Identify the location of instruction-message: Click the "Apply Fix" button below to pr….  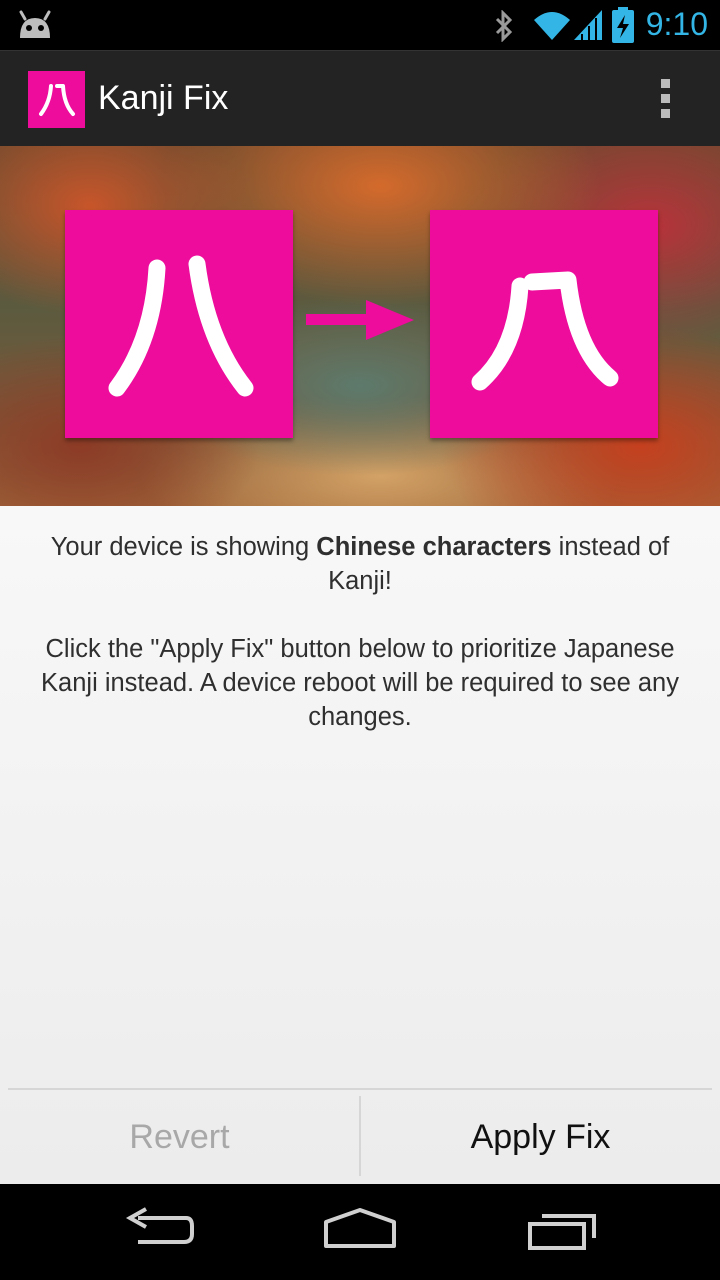
(360, 683).